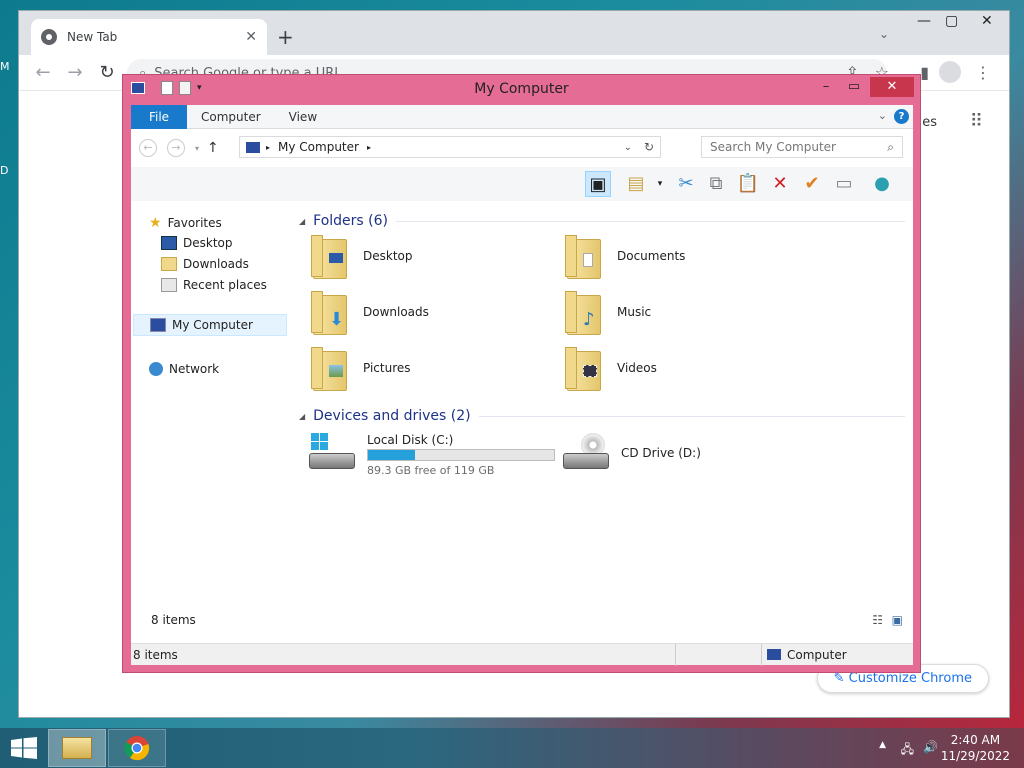  What do you see at coordinates (169, 285) in the screenshot?
I see `recent-places-icon` at bounding box center [169, 285].